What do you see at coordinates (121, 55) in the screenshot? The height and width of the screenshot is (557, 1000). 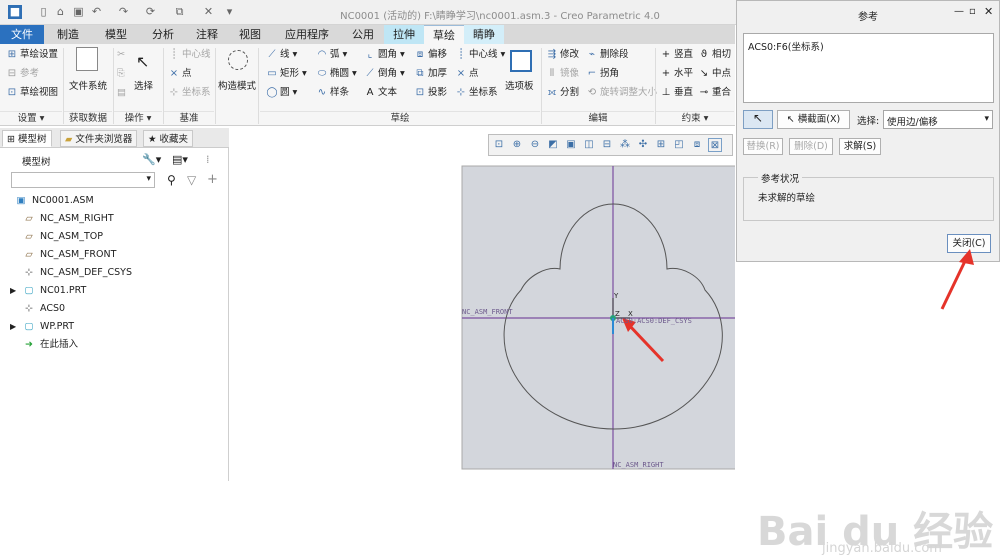 I see `cut-icon: ✂` at bounding box center [121, 55].